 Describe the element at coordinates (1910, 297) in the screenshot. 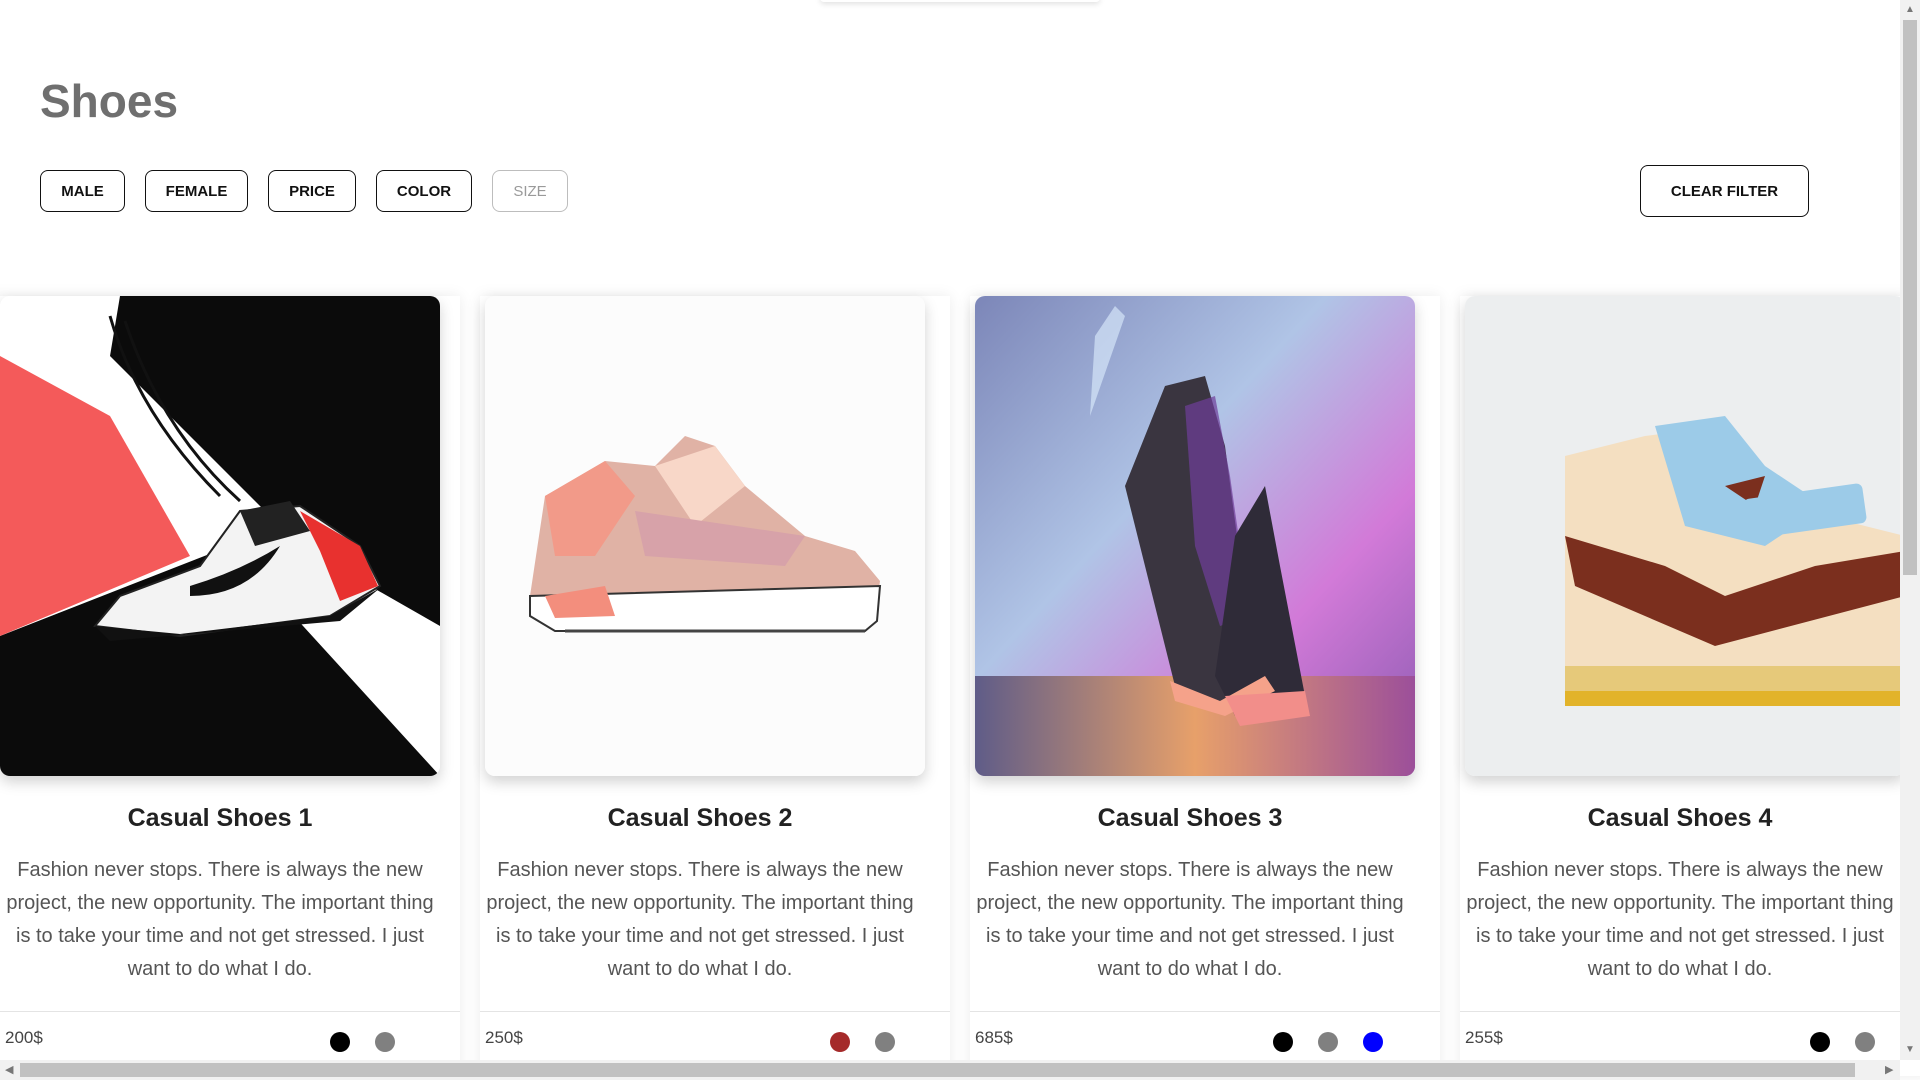

I see `vertical-scroll-thumb` at that location.